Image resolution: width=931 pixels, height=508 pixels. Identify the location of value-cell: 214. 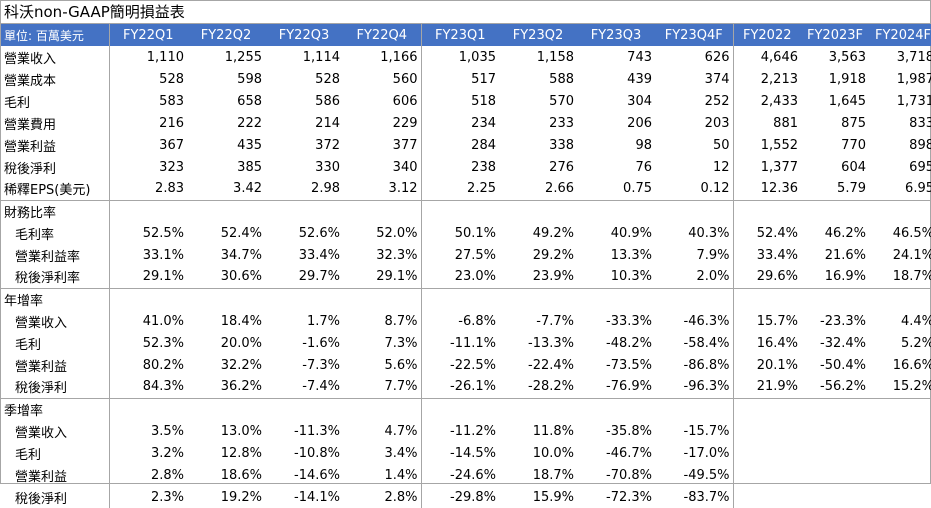
(327, 123).